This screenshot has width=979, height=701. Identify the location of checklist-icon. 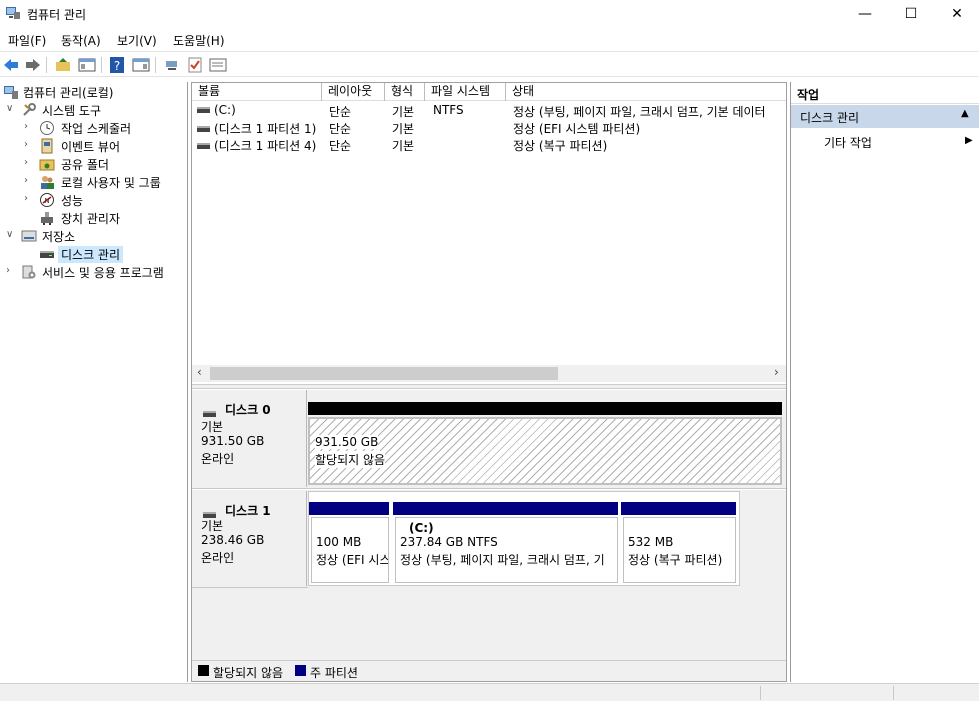
(195, 65).